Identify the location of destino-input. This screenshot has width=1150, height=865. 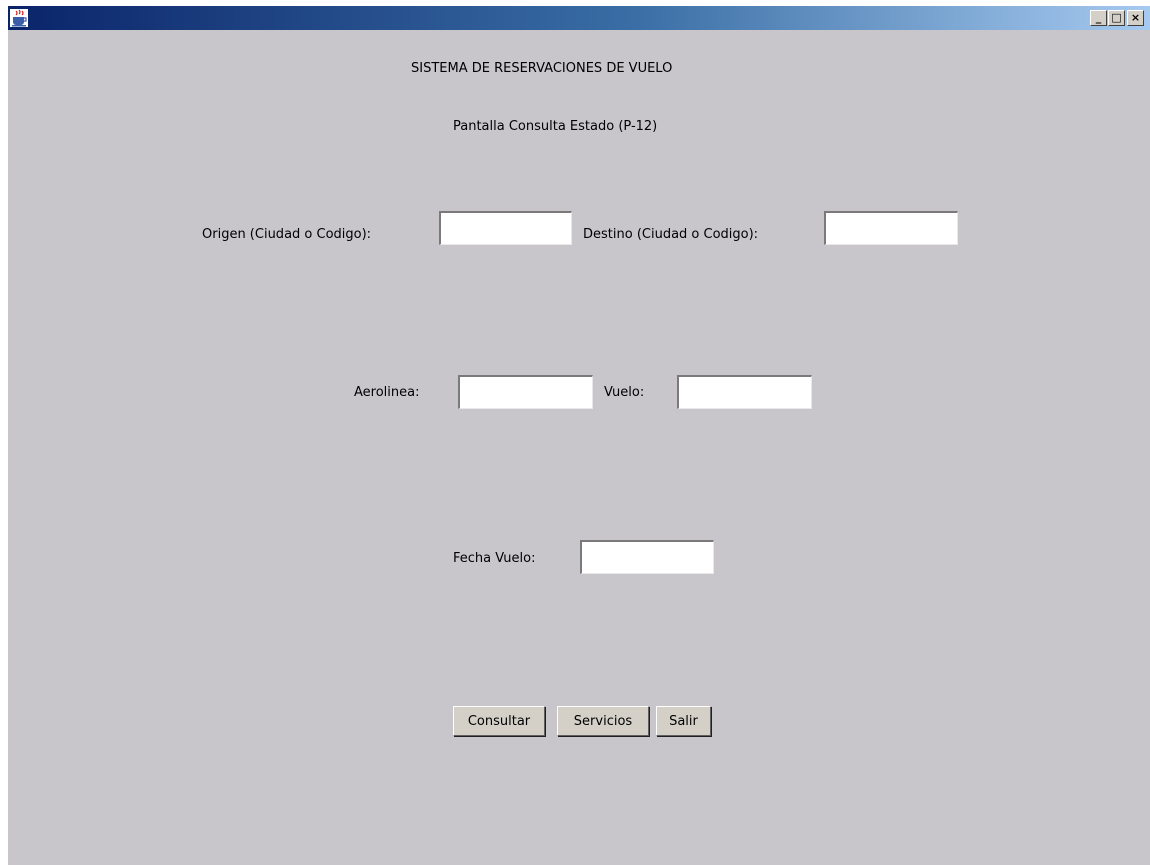
(891, 228).